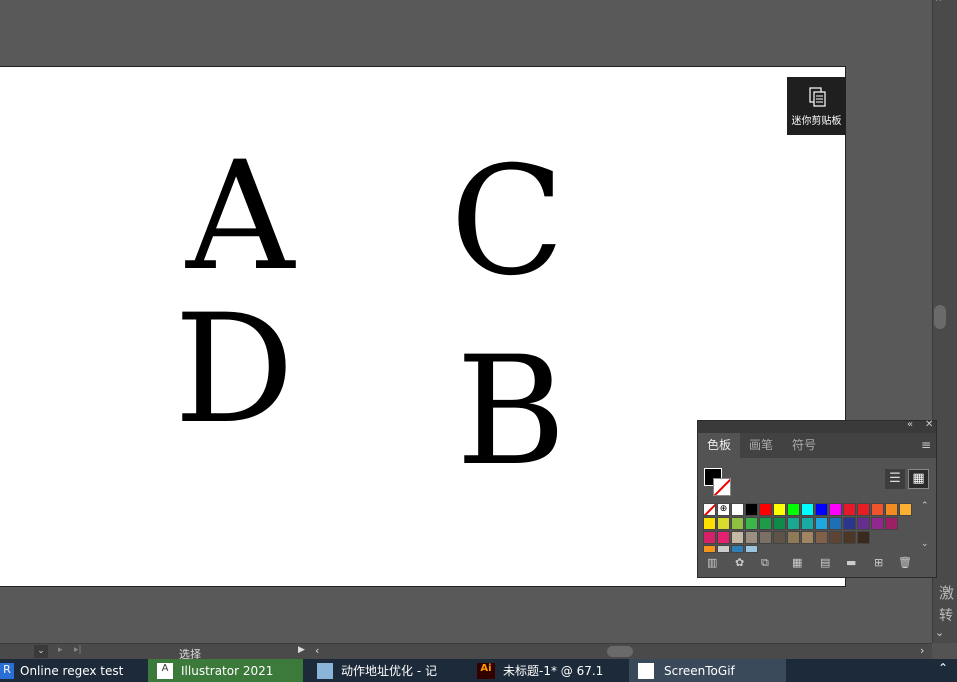 This screenshot has height=682, width=957. What do you see at coordinates (712, 562) in the screenshot?
I see `libraries-icon: ▥` at bounding box center [712, 562].